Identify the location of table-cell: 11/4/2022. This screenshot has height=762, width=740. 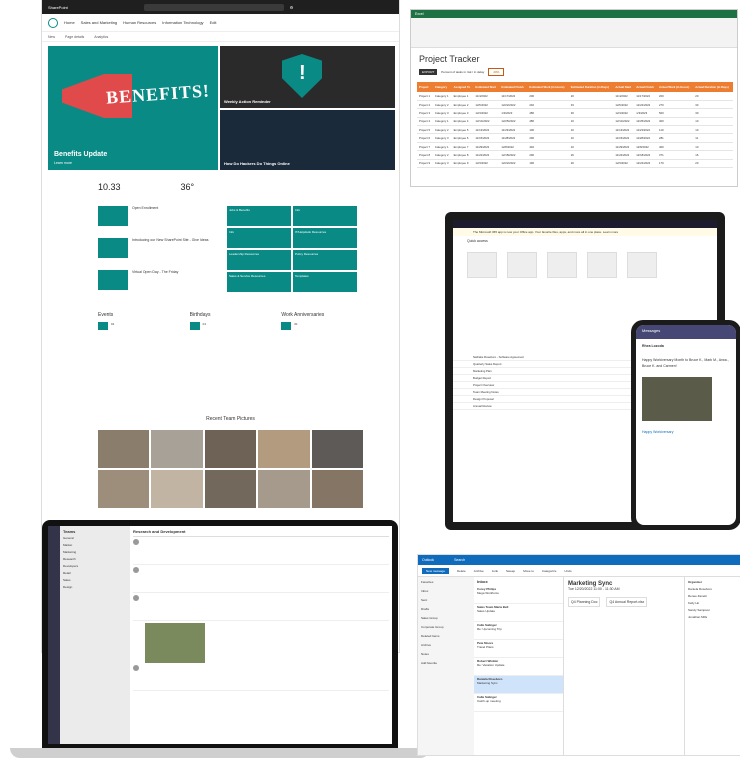
(486, 96).